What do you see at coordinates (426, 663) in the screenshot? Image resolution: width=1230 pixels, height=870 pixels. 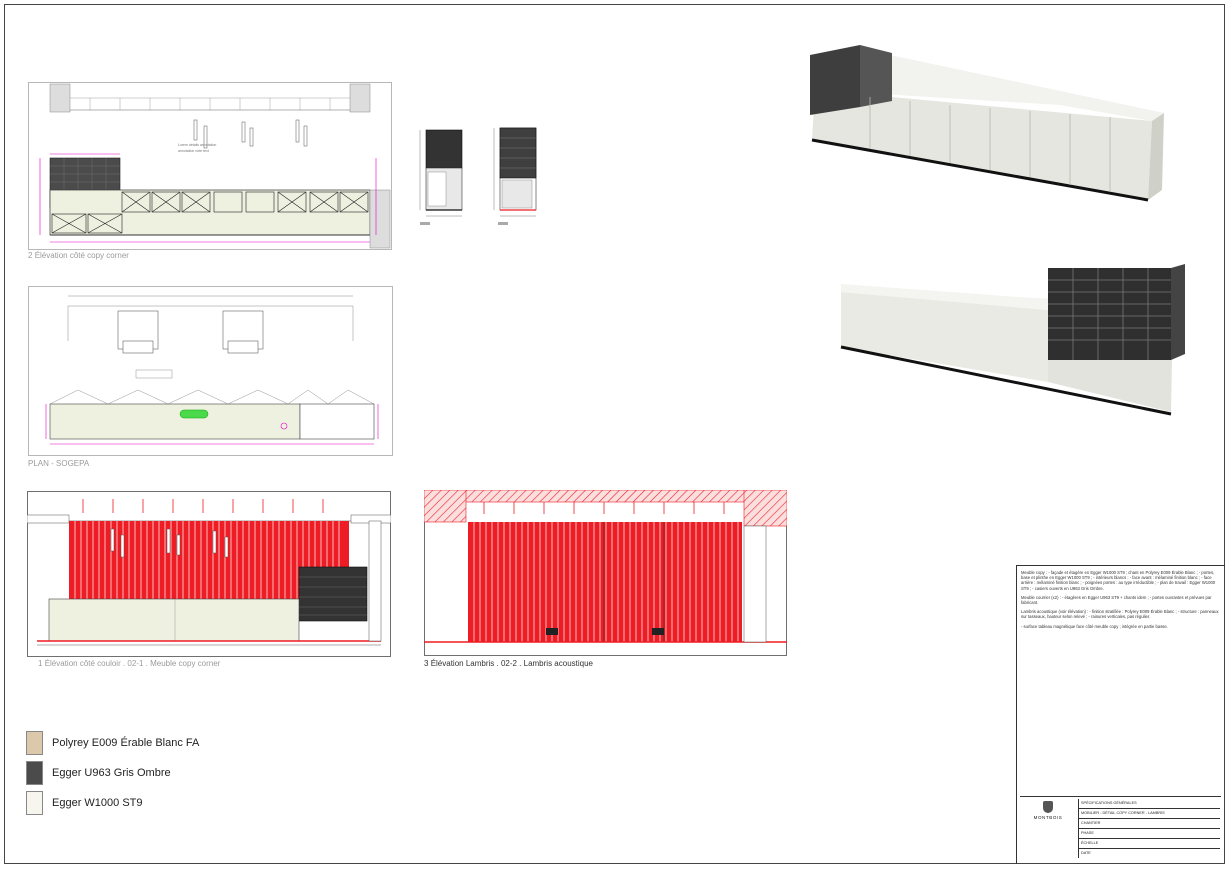 I see `view-number: 3` at bounding box center [426, 663].